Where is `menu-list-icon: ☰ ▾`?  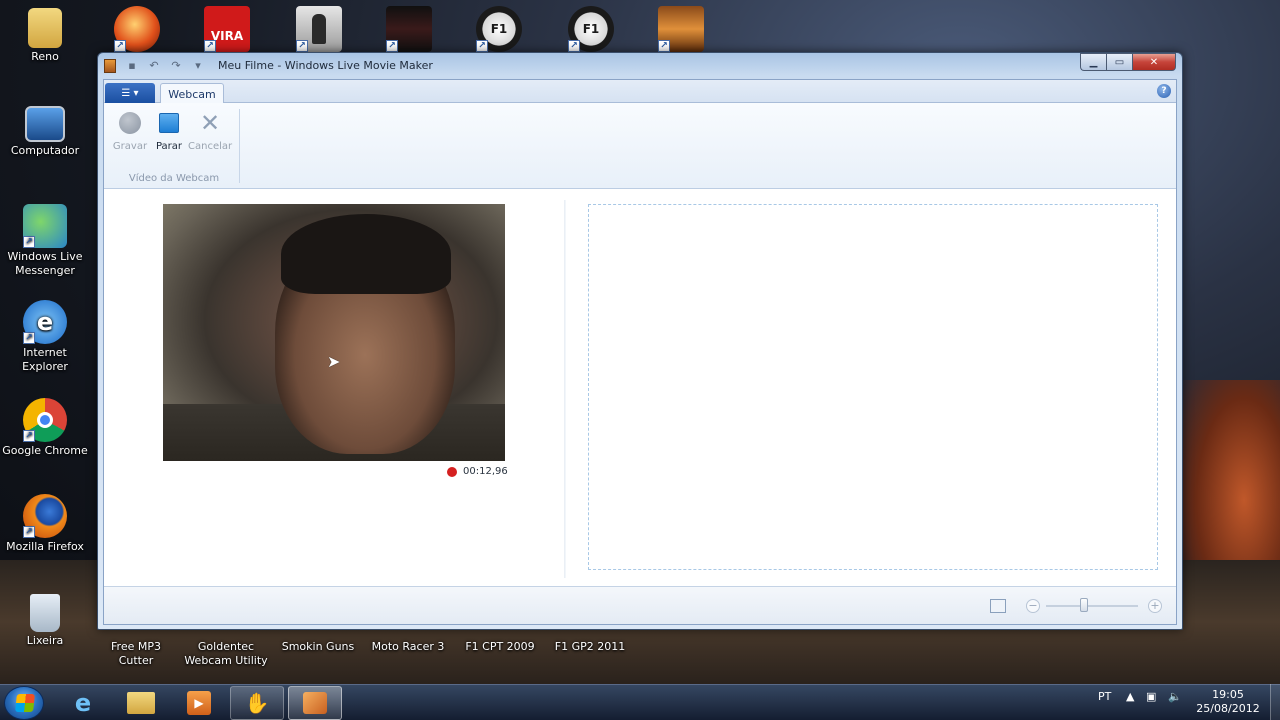
menu-list-icon: ☰ ▾ is located at coordinates (130, 93).